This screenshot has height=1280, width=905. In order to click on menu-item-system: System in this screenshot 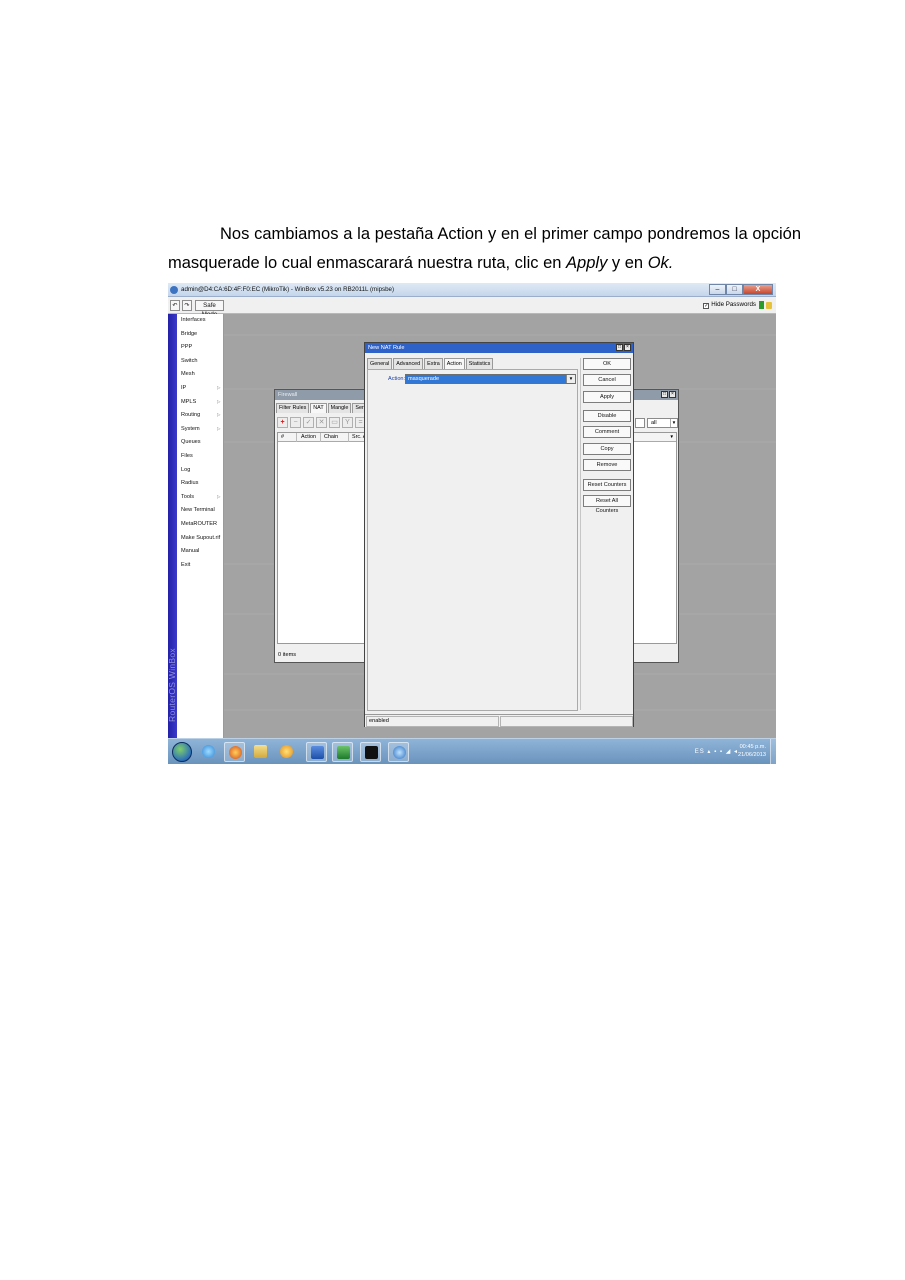, I will do `click(190, 429)`.